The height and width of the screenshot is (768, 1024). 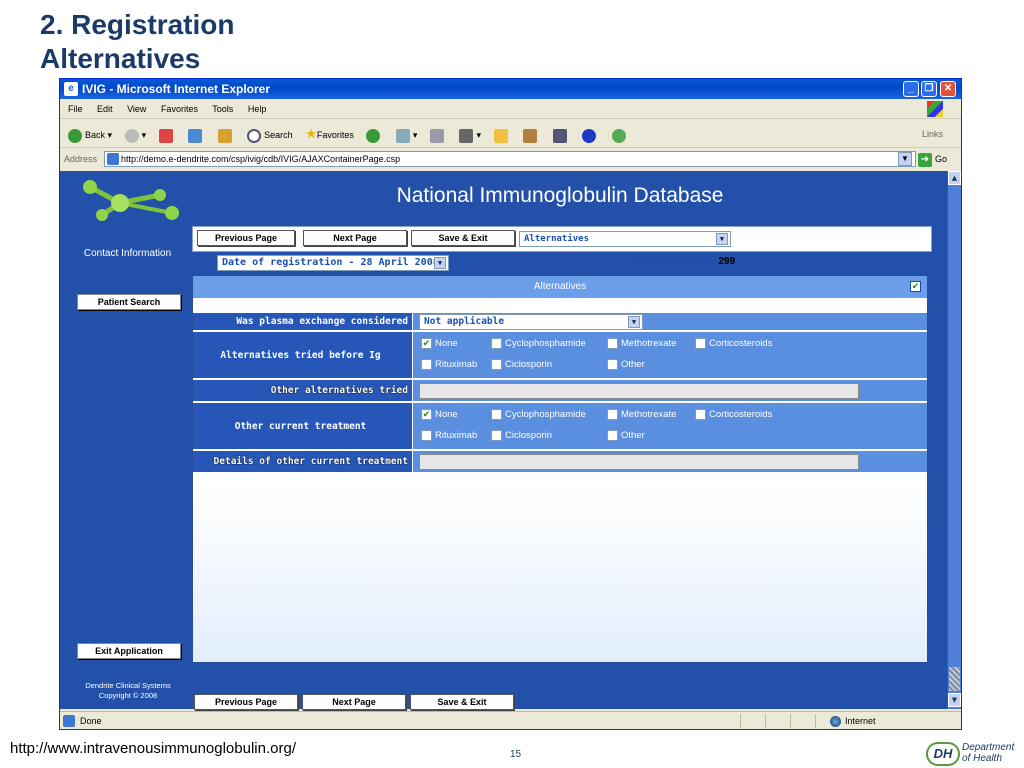 What do you see at coordinates (948, 89) in the screenshot?
I see `close-button: ✕` at bounding box center [948, 89].